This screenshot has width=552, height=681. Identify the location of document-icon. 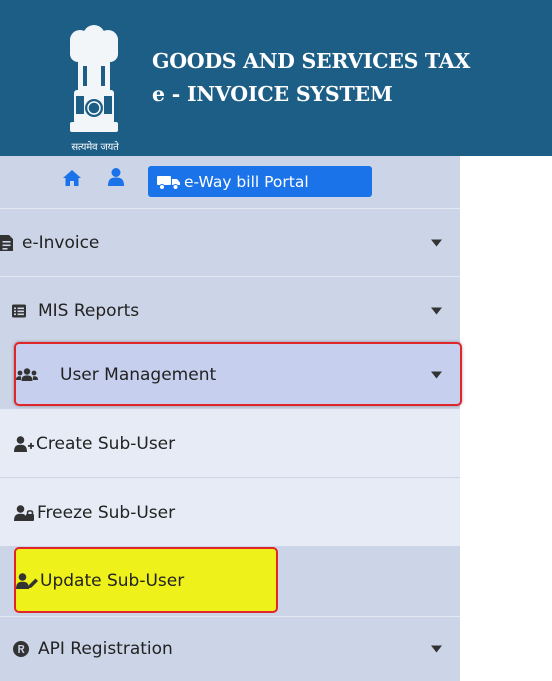
(6, 242).